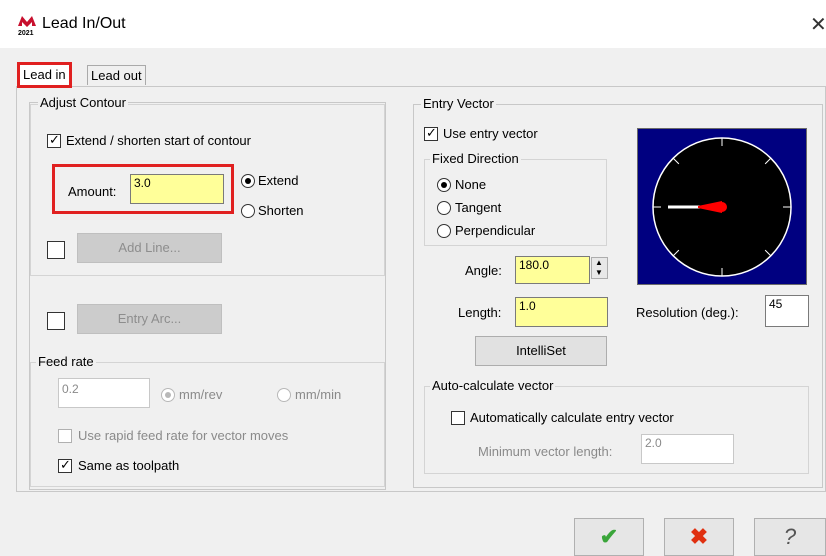 This screenshot has width=826, height=556. What do you see at coordinates (444, 208) in the screenshot?
I see `direction-tangent-radio` at bounding box center [444, 208].